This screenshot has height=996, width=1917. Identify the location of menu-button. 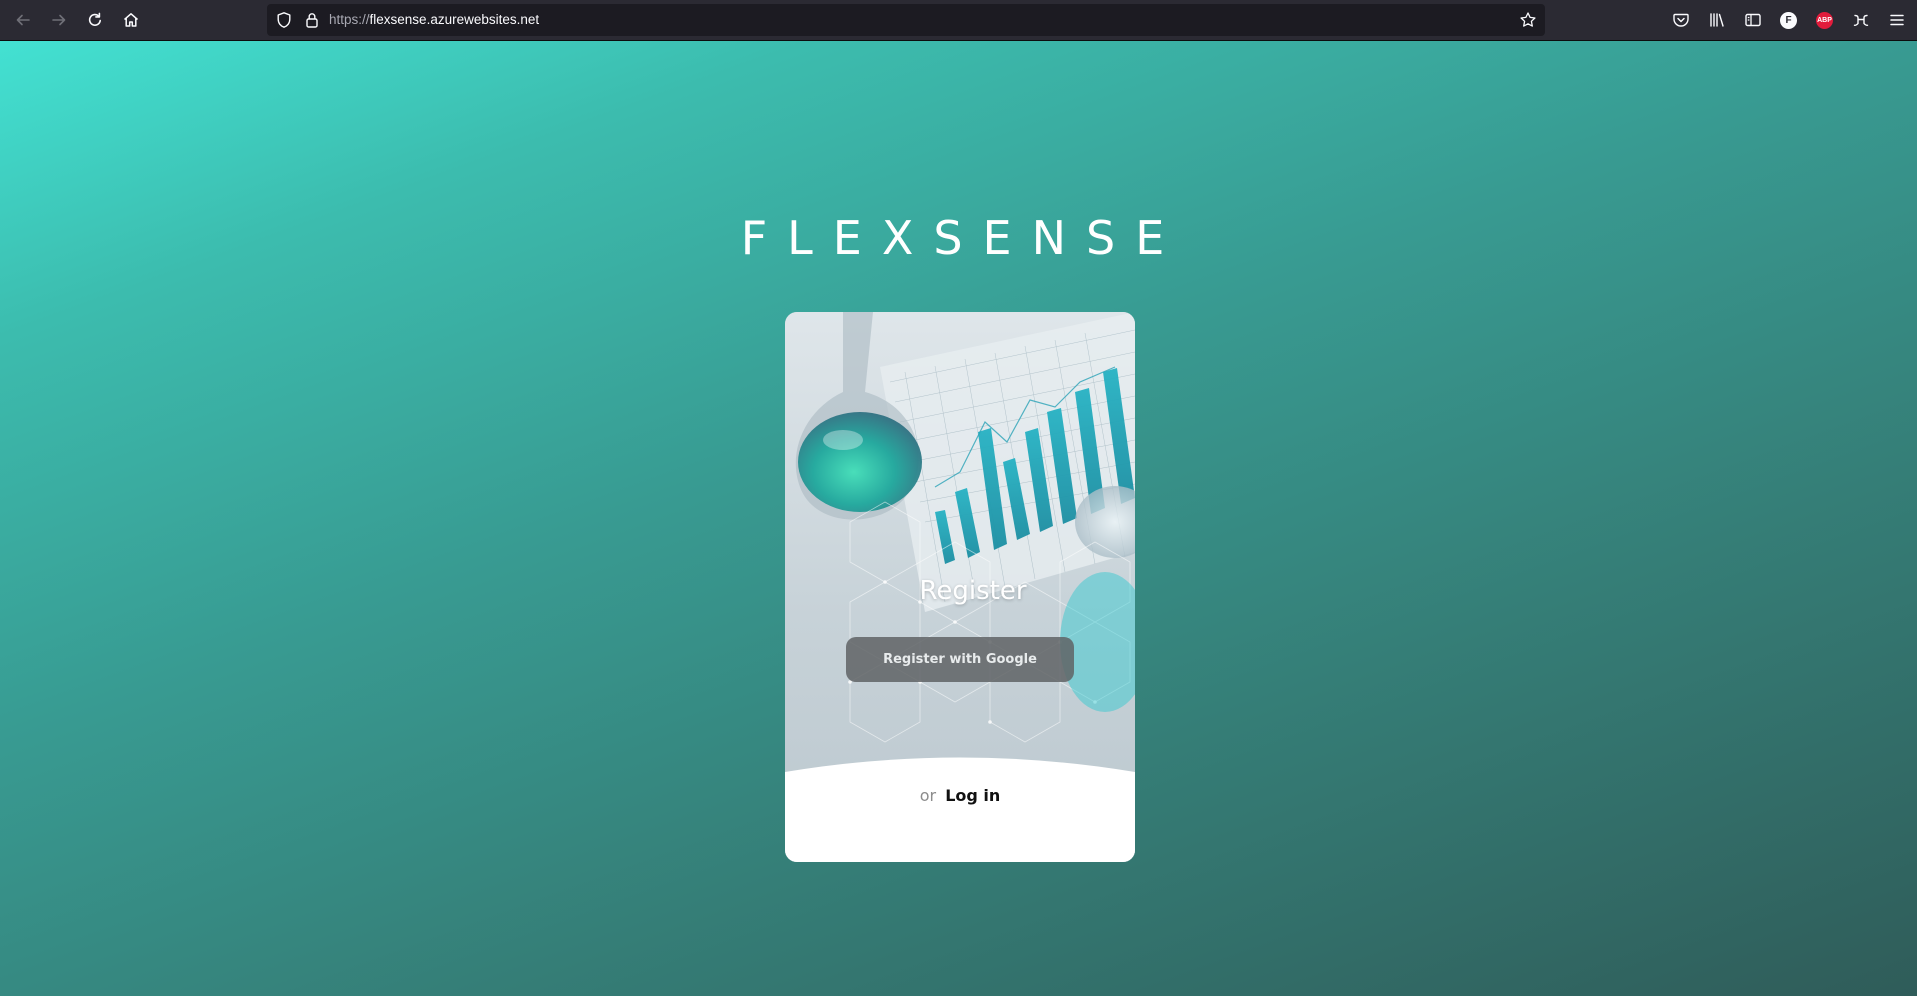
(1897, 20).